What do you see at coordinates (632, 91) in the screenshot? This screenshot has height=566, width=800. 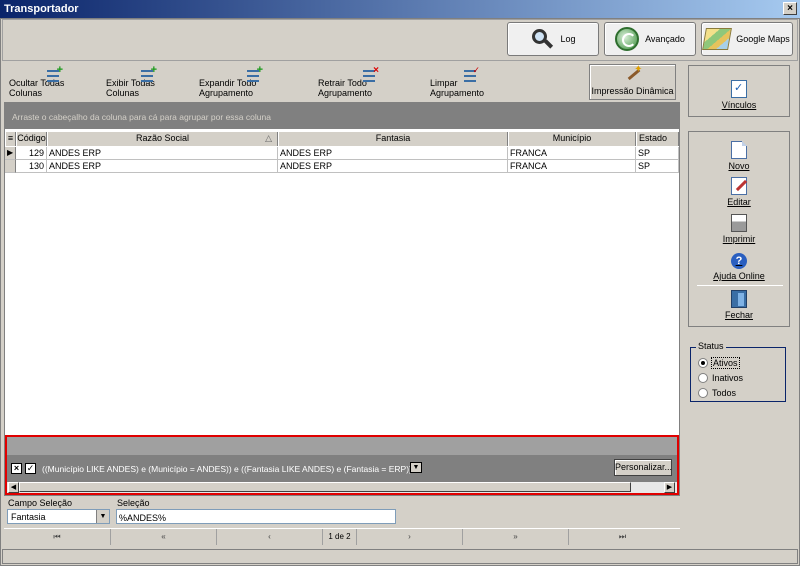 I see `dynamic-print-label: Impressão Dinâmica` at bounding box center [632, 91].